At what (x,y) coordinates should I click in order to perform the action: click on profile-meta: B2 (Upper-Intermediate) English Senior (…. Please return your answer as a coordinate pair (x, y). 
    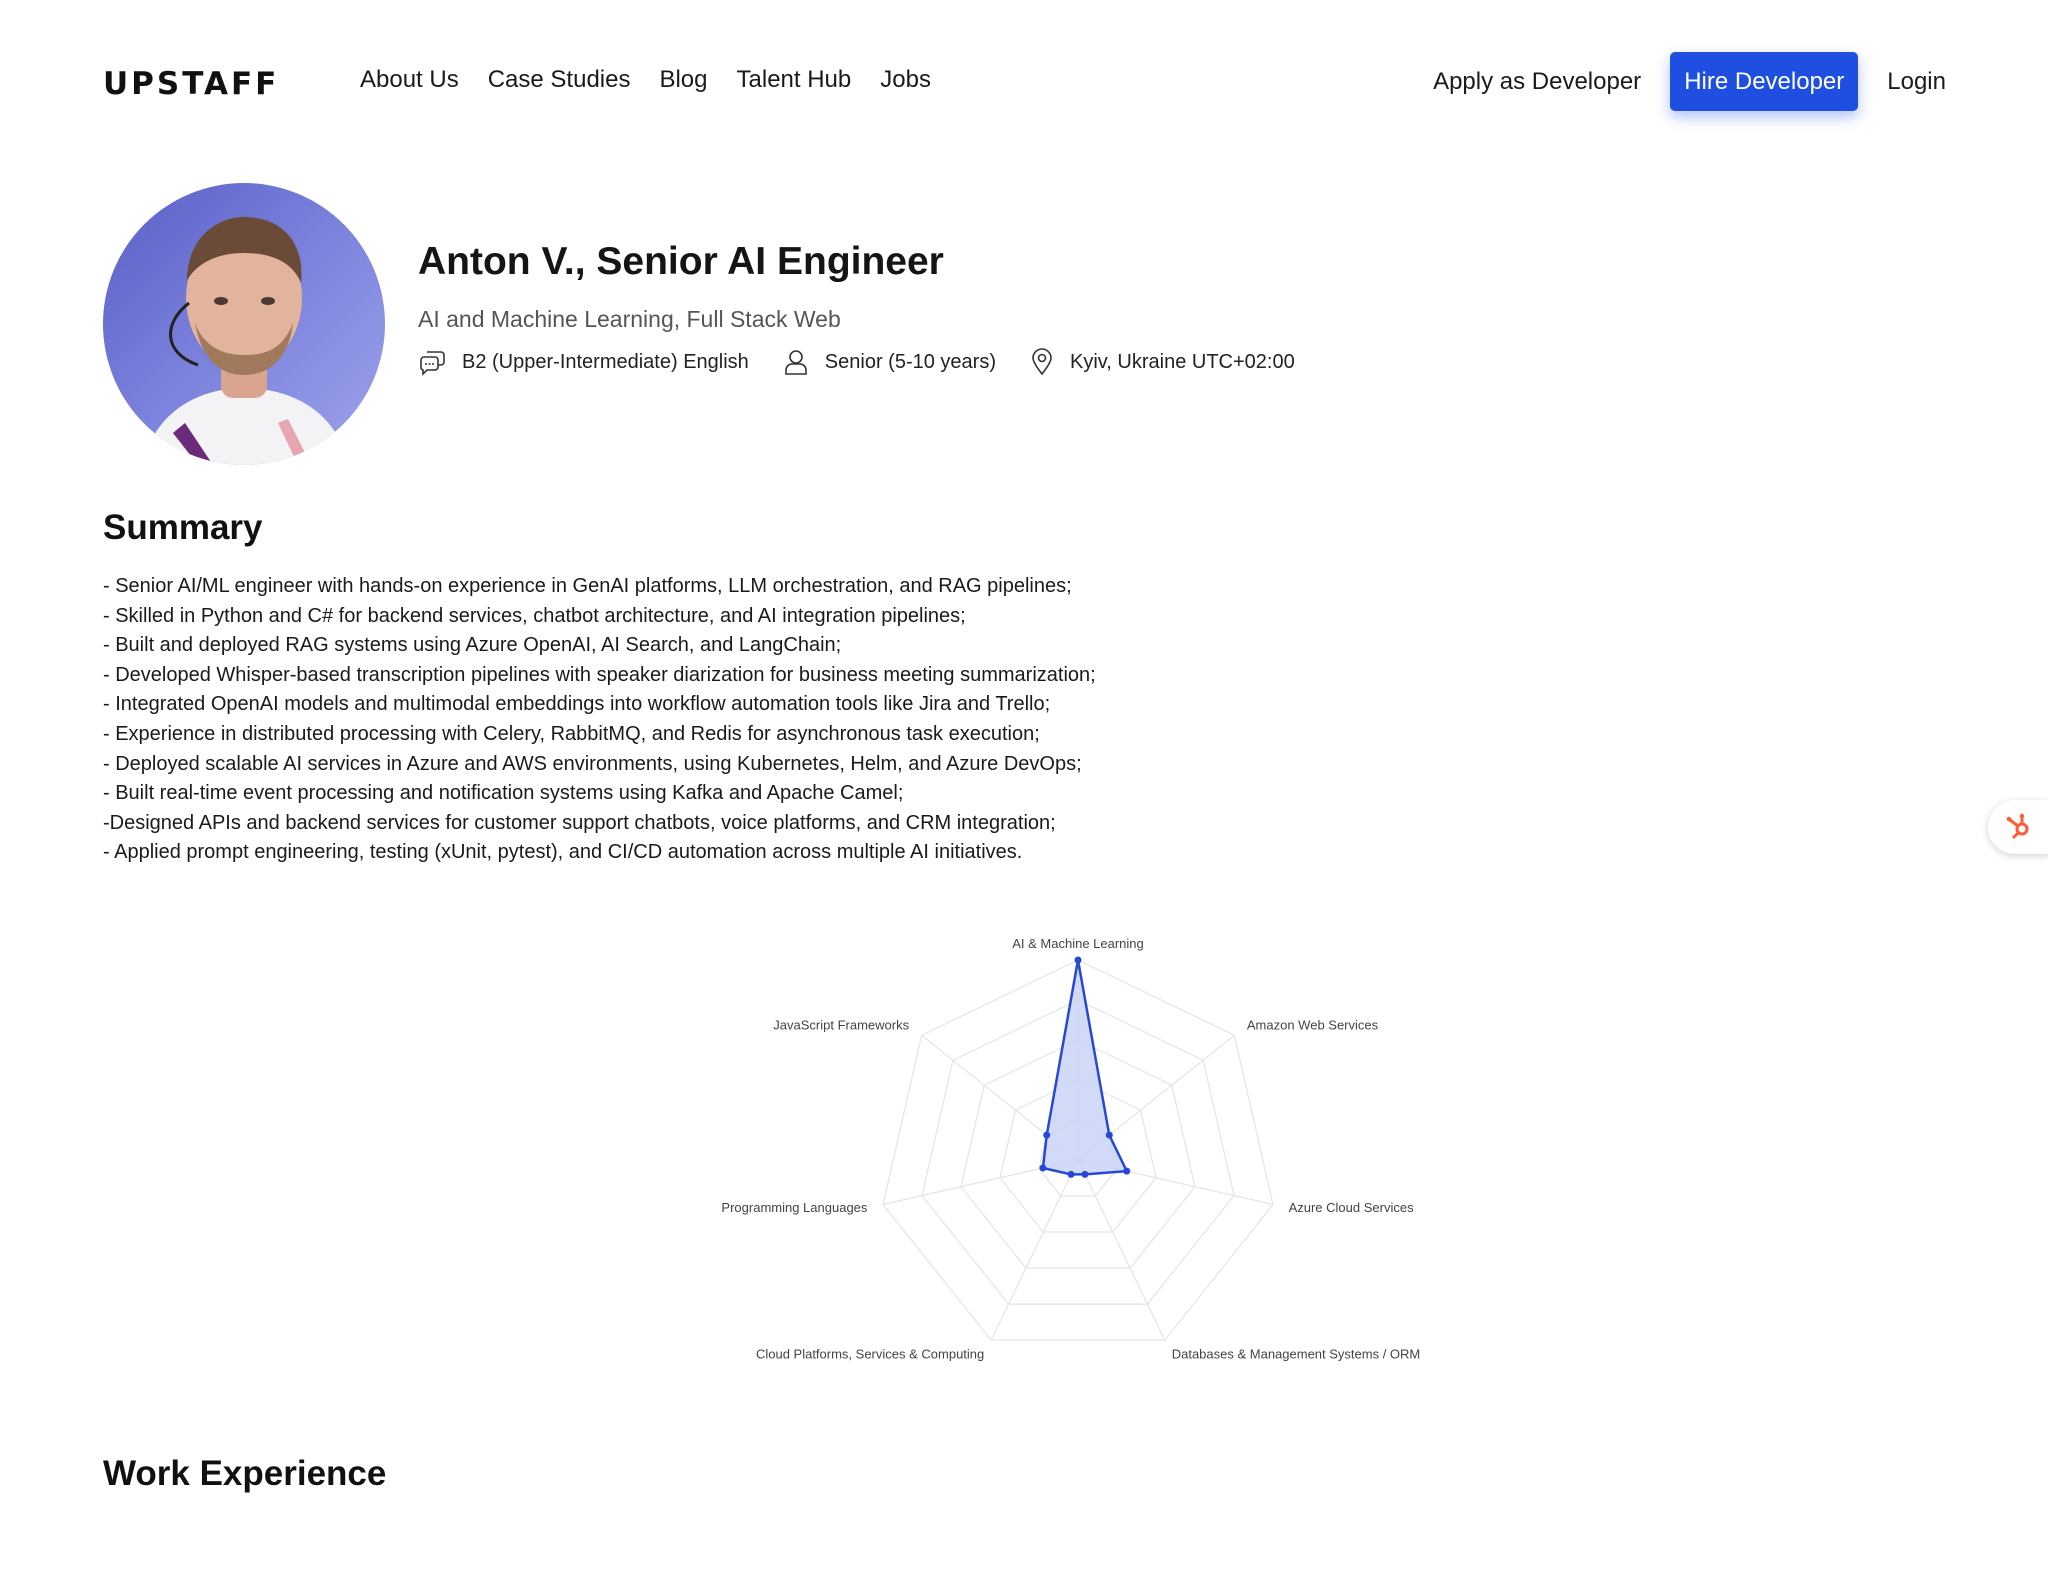
    Looking at the image, I should click on (873, 362).